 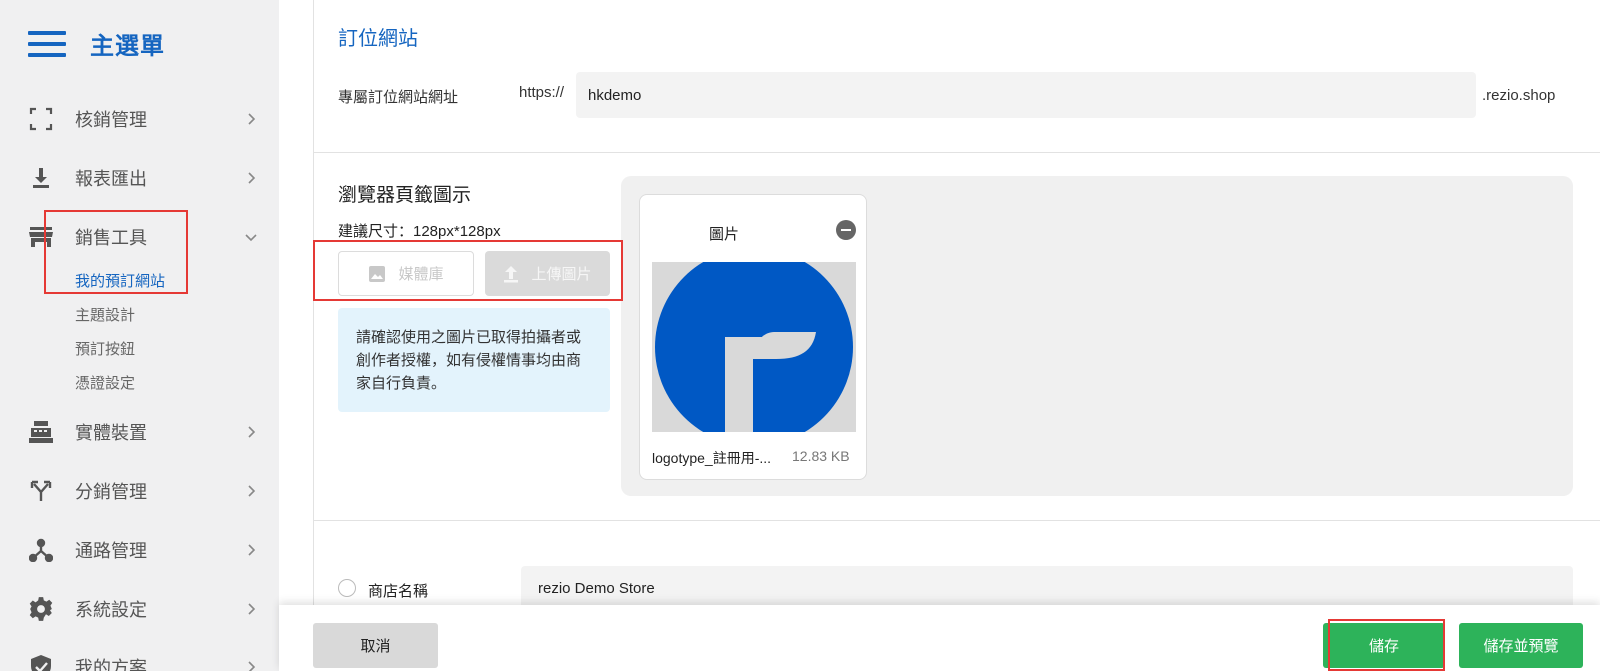 I want to click on url-suffix: .rezio.shop, so click(x=1519, y=95).